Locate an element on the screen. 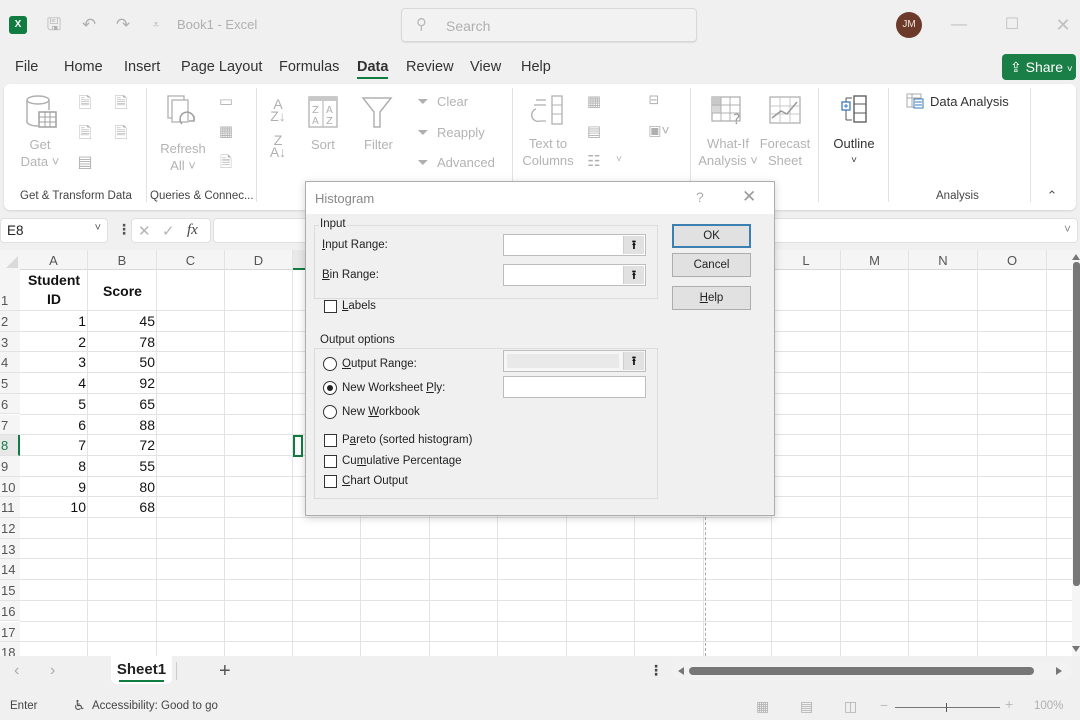 The image size is (1080, 720). cell-b10: 80 is located at coordinates (121, 487).